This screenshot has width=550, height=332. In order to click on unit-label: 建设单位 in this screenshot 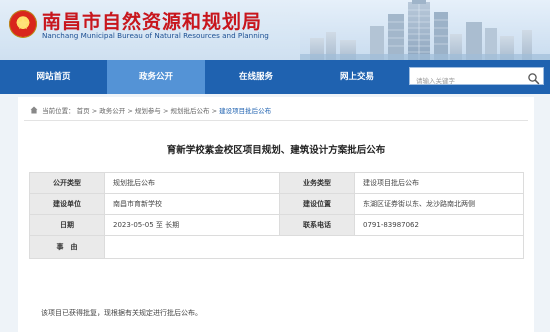, I will do `click(67, 204)`.